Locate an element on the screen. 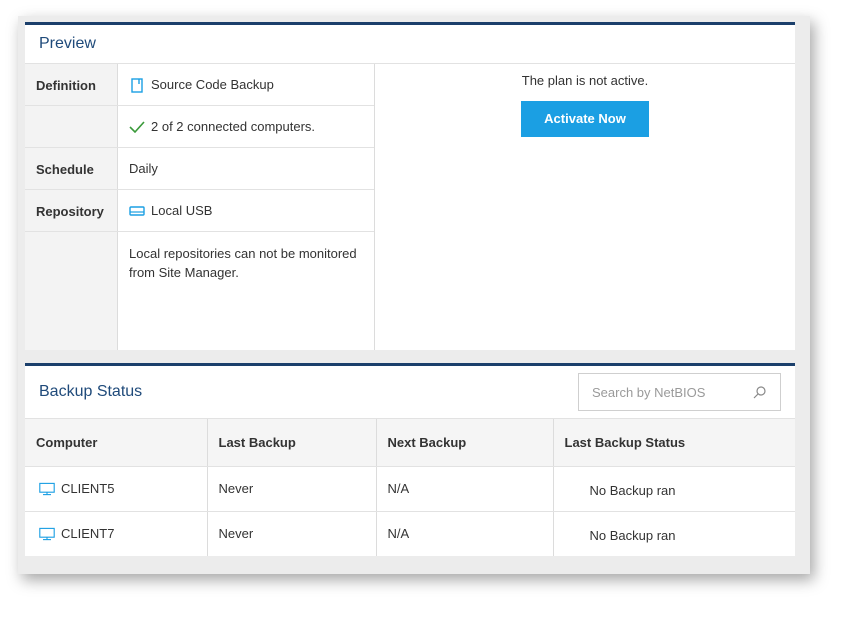  activate-now-button: Activate Now is located at coordinates (585, 119).